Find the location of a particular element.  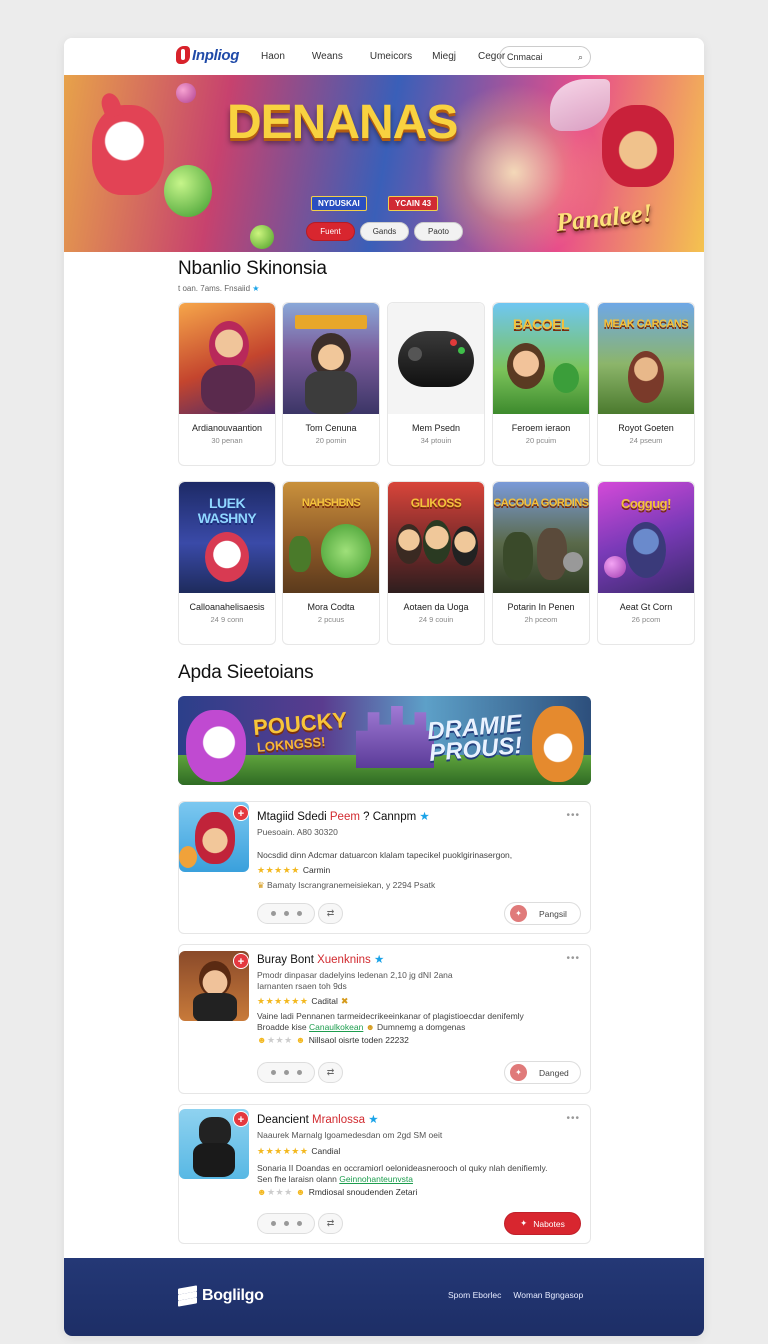

game-card-art-title: BACOEL is located at coordinates (541, 324).